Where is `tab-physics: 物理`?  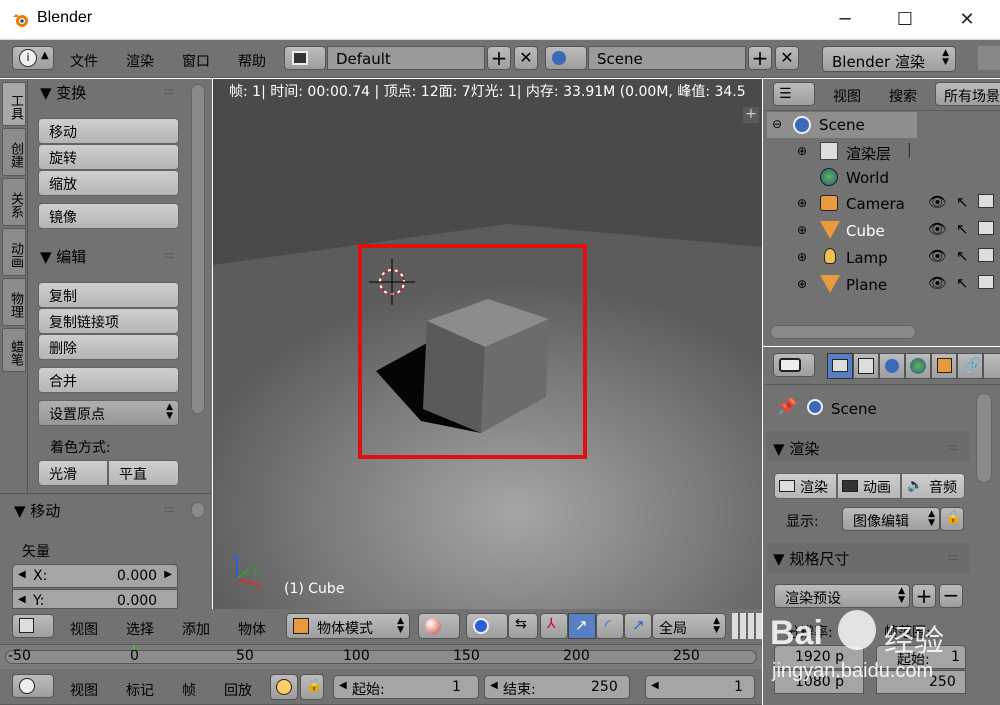 tab-physics: 物理 is located at coordinates (14, 302).